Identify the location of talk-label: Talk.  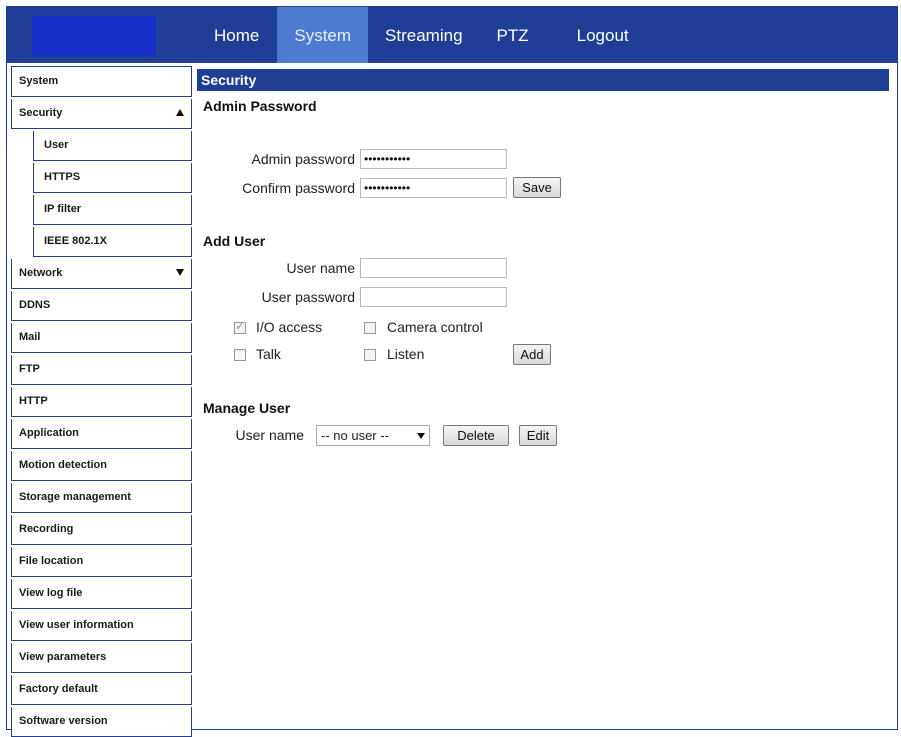
(268, 354).